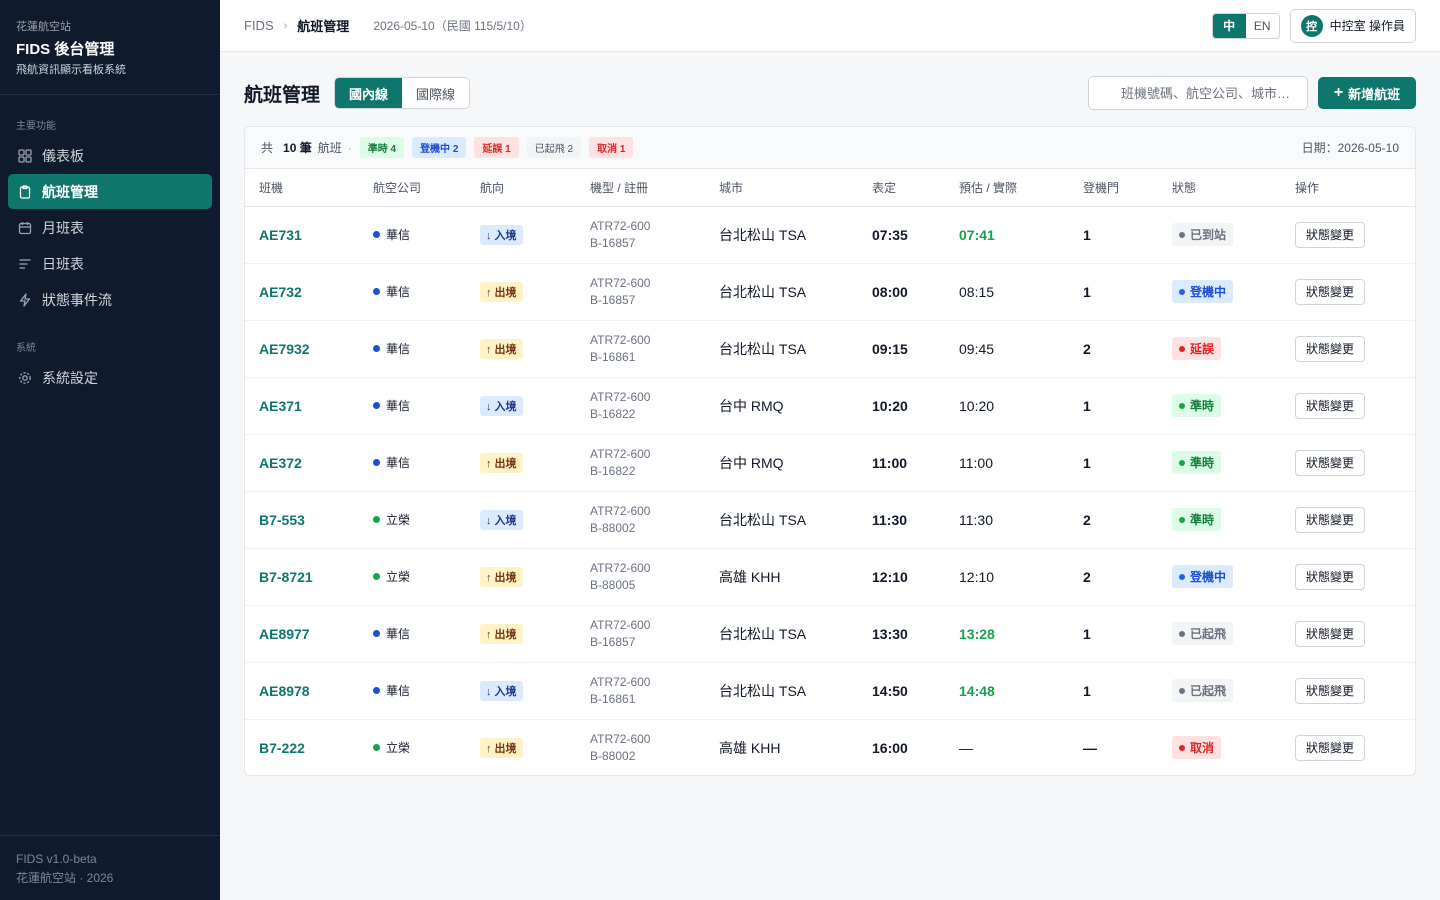 The width and height of the screenshot is (1440, 900). I want to click on status-label: 取消, so click(1202, 748).